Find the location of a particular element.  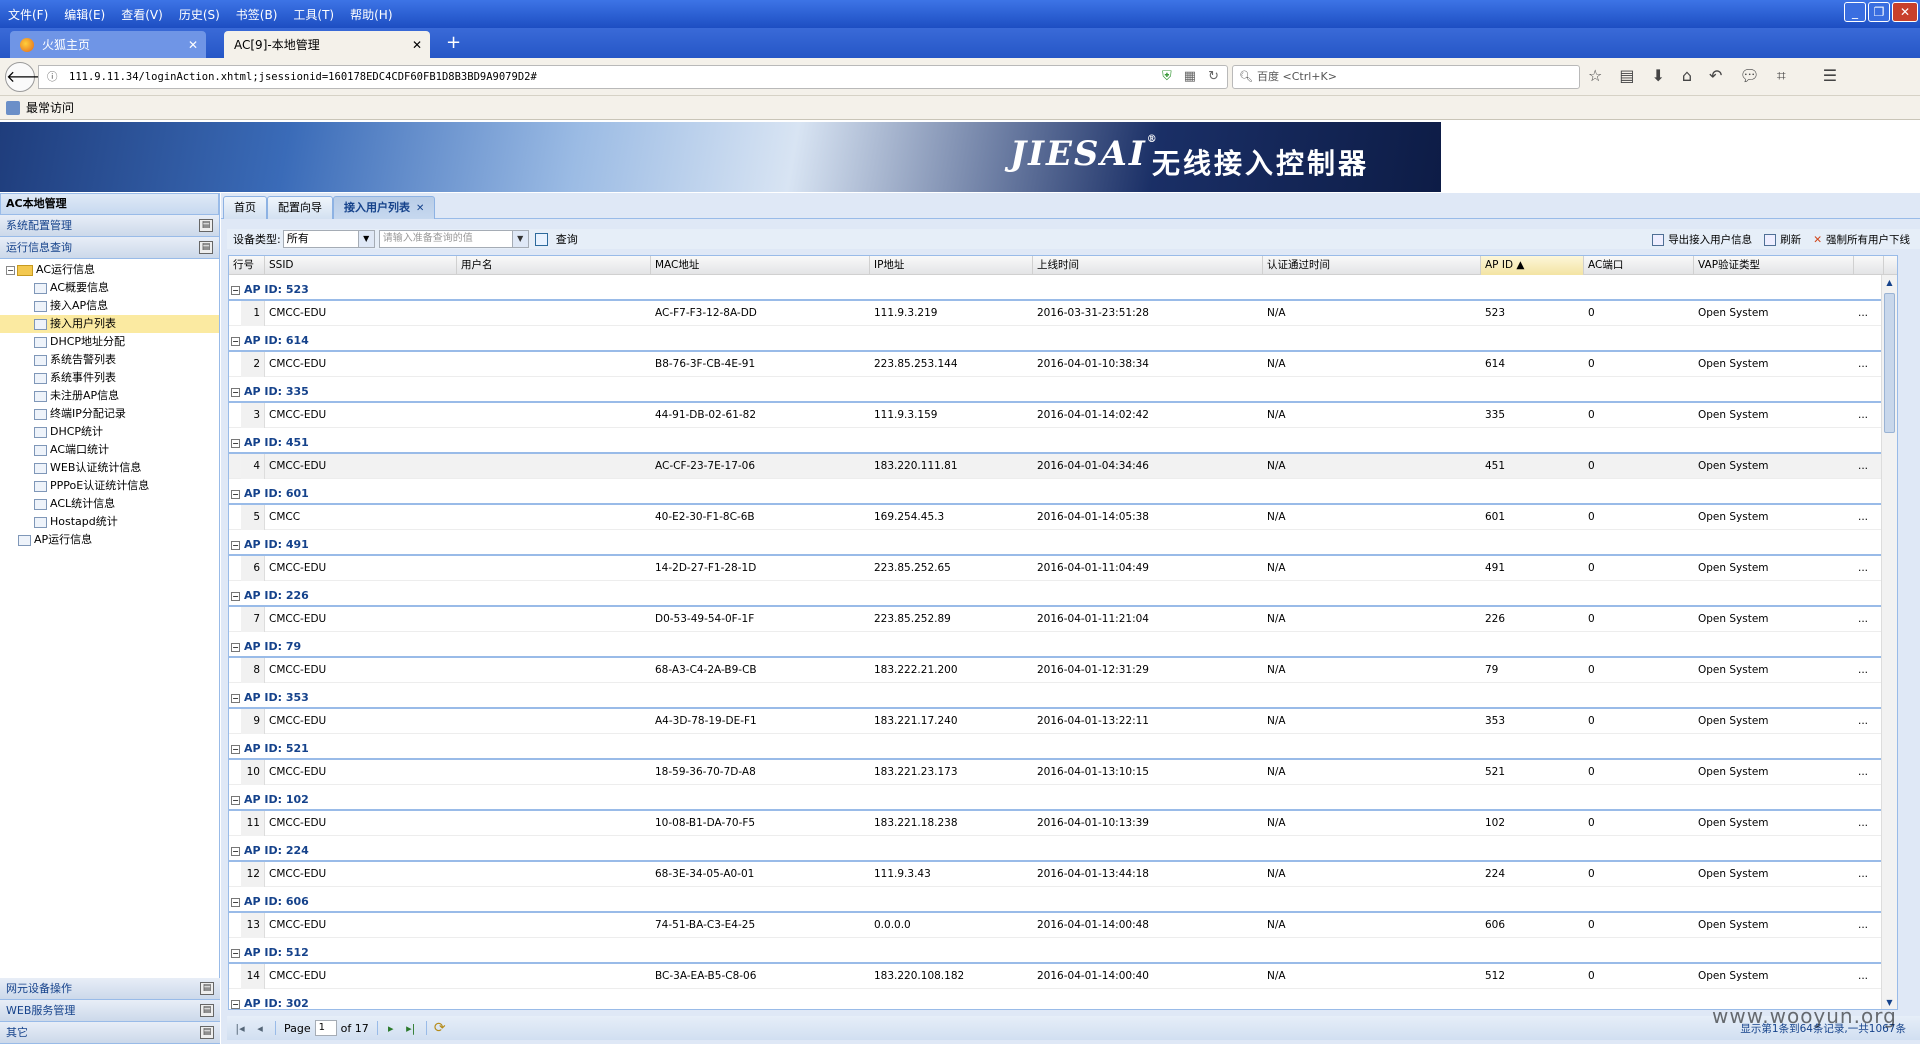

column-header: 行号 is located at coordinates (247, 265).